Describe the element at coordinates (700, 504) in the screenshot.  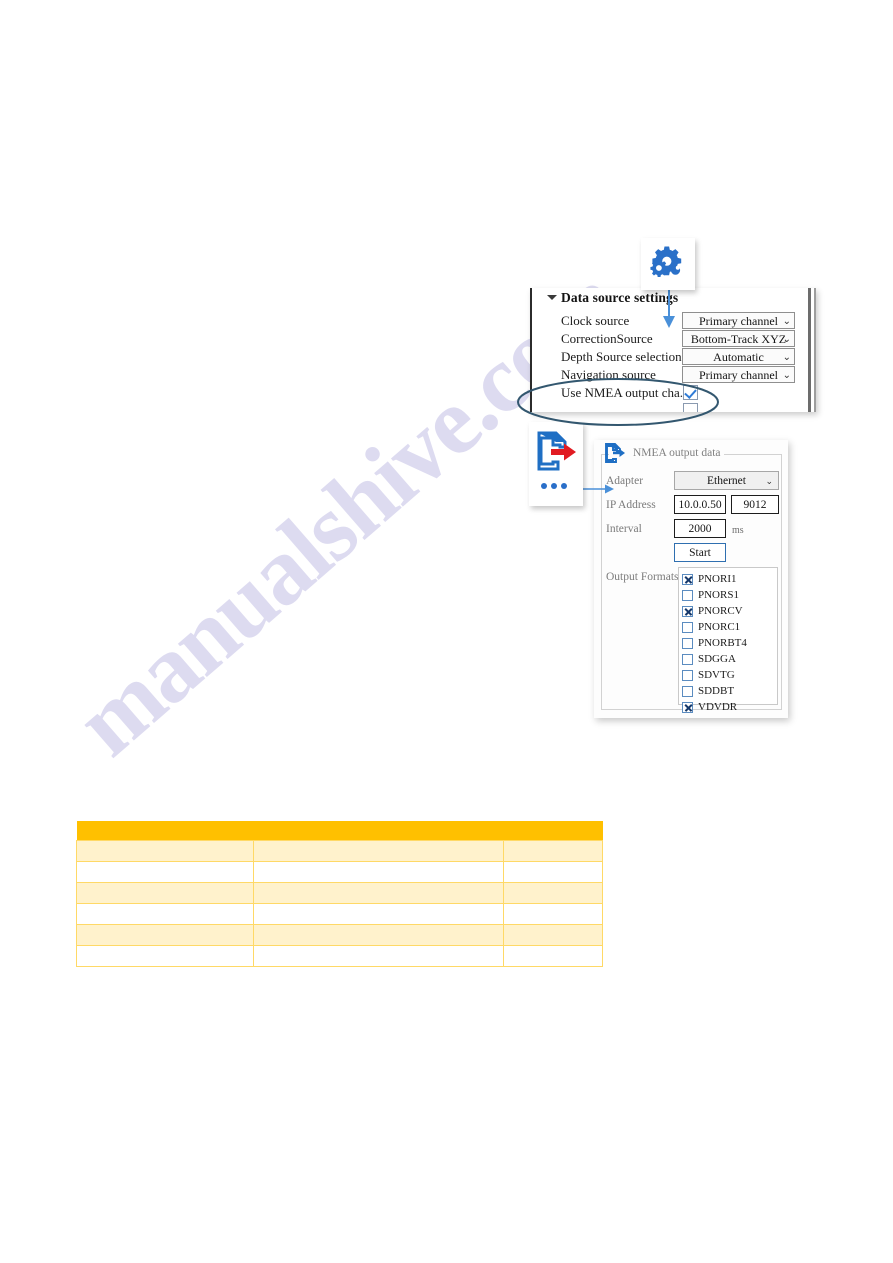
I see `ip-address-input: 10.0.0.50` at that location.